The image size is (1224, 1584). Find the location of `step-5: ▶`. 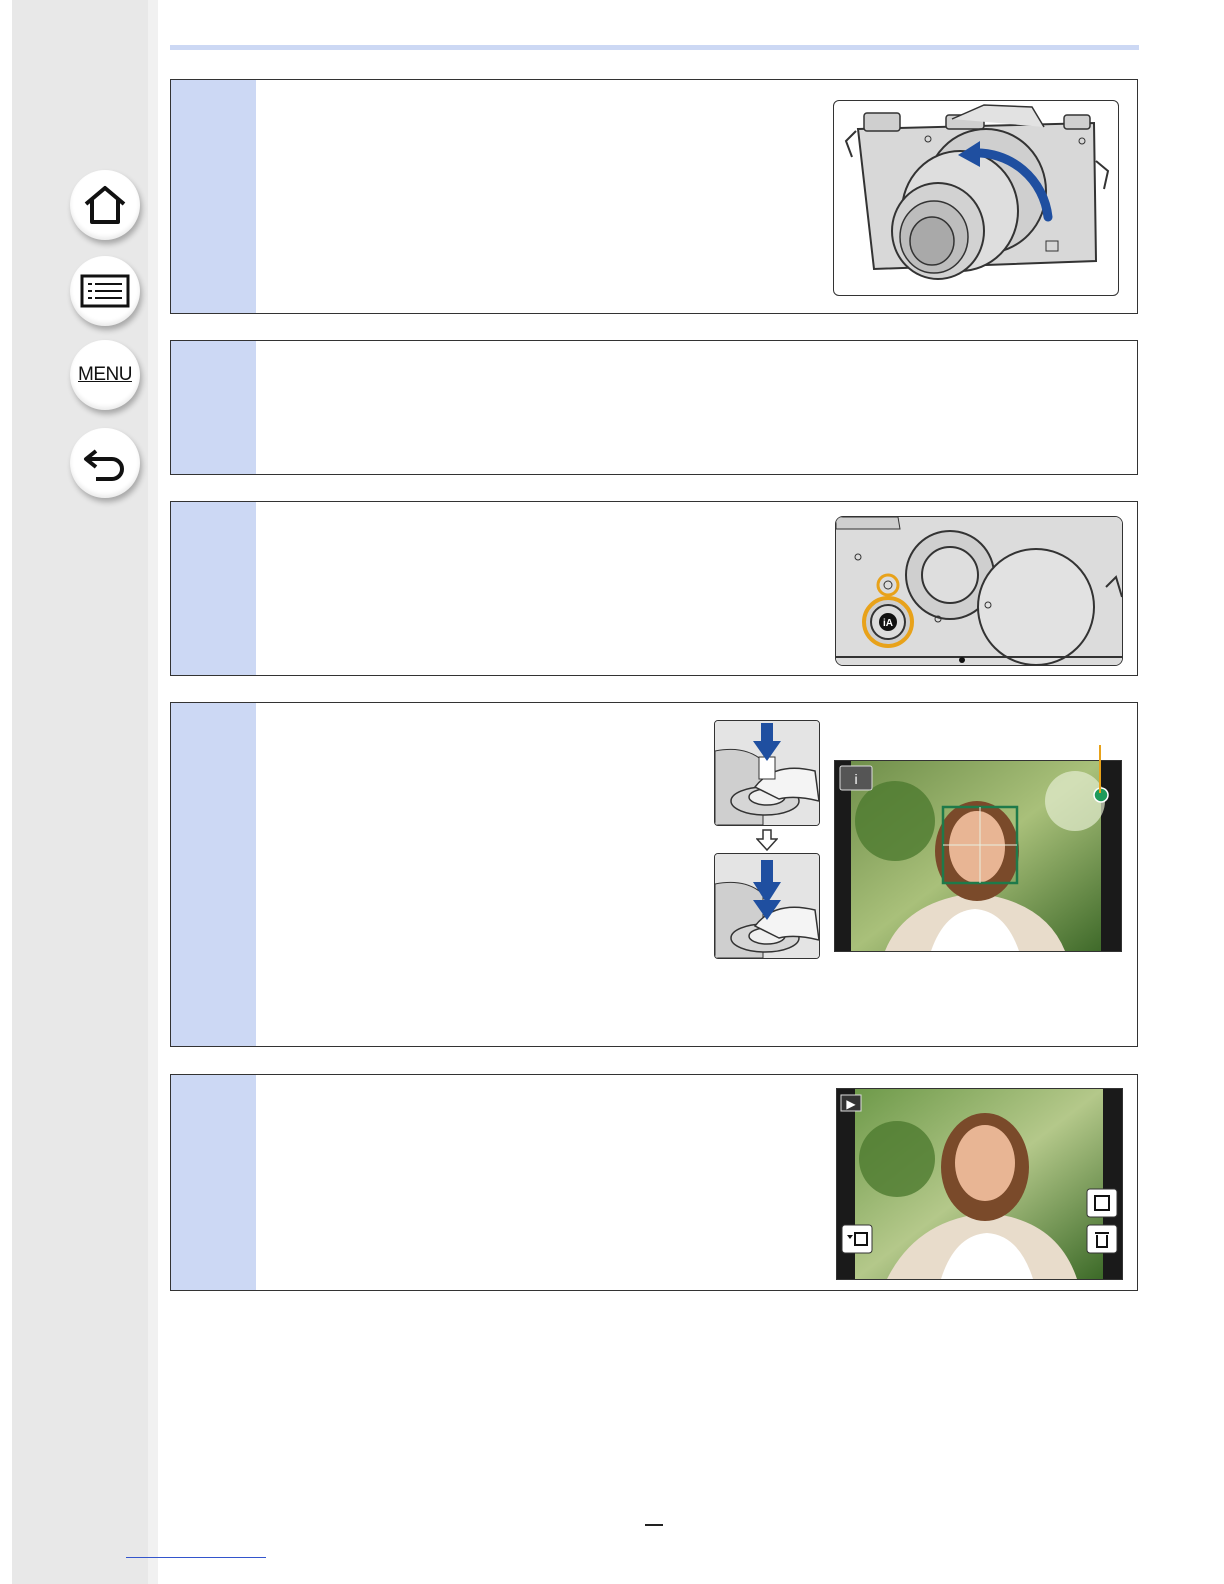

step-5: ▶ is located at coordinates (654, 1182).